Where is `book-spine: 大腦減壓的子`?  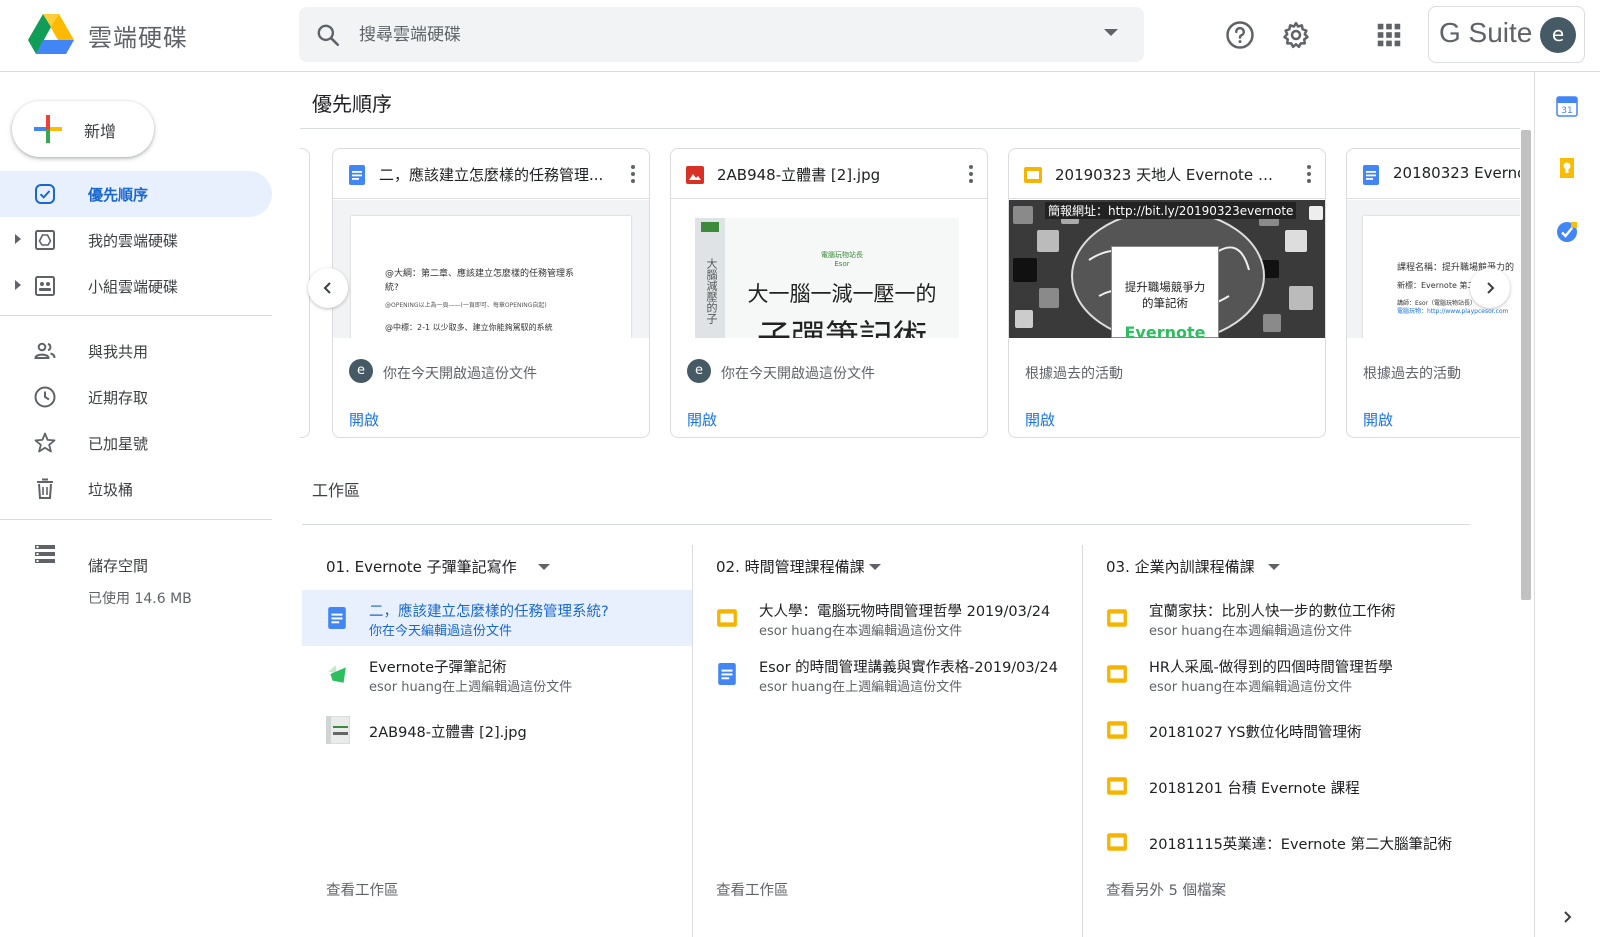
book-spine: 大腦減壓的子 is located at coordinates (710, 278).